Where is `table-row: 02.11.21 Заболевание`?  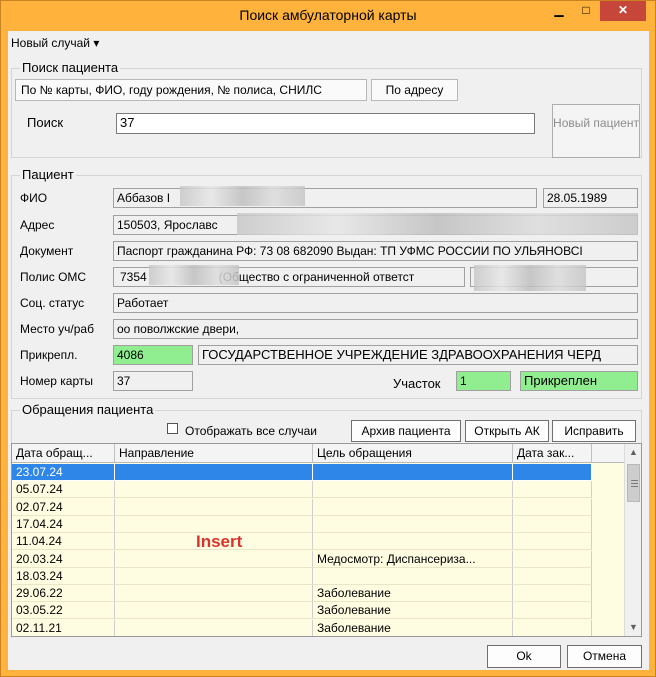 table-row: 02.11.21 Заболевание is located at coordinates (302, 627).